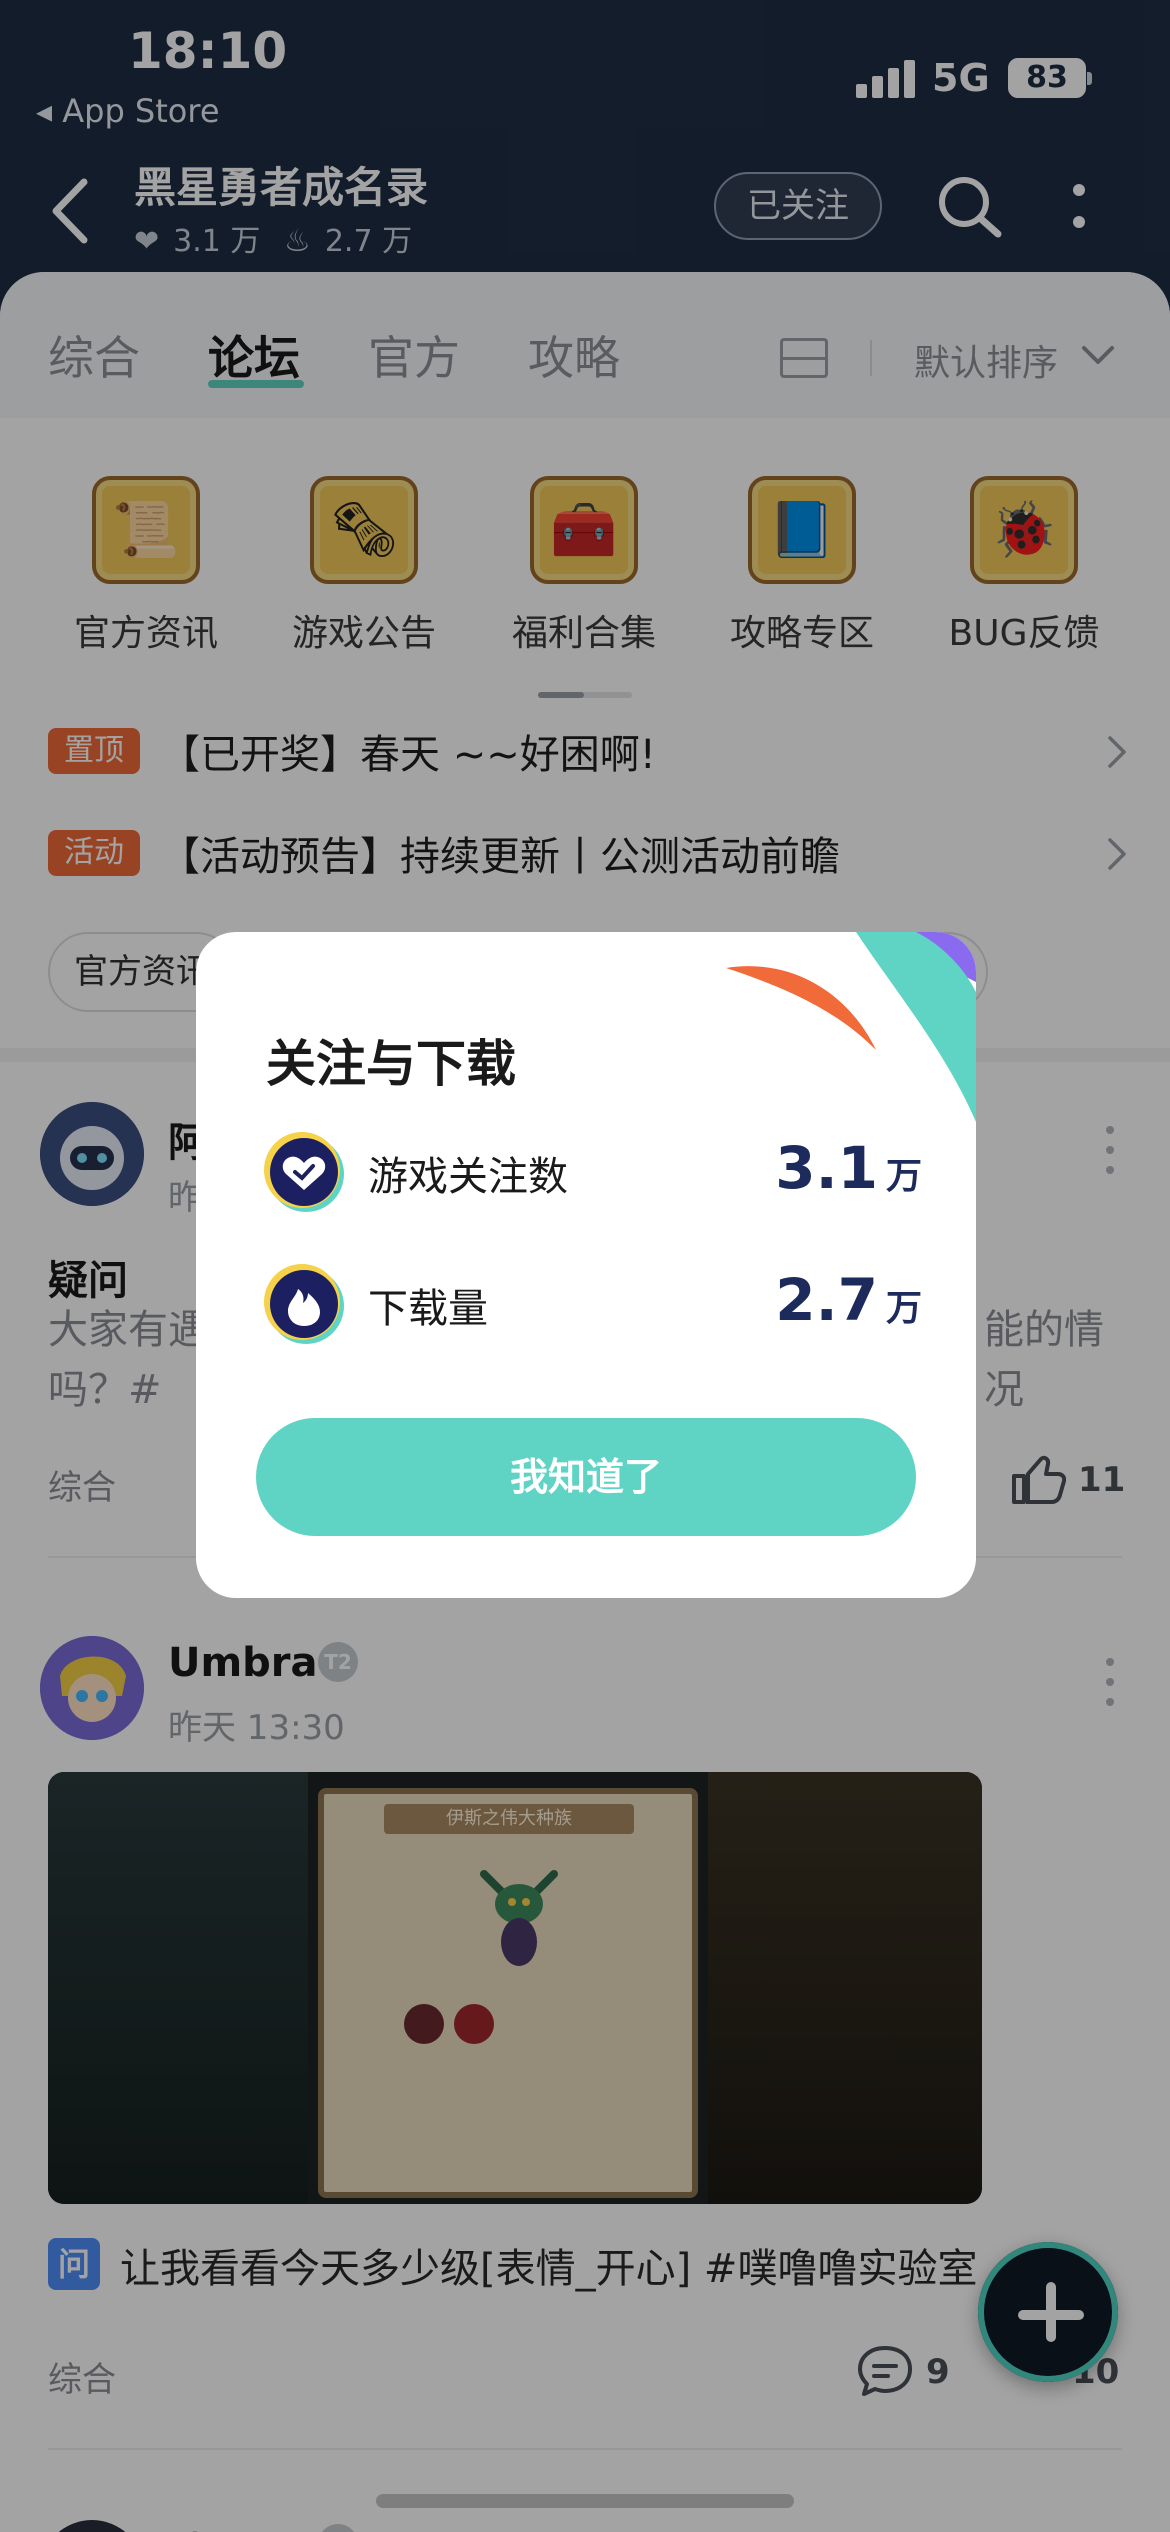 The width and height of the screenshot is (1170, 2532). Describe the element at coordinates (826, 1300) in the screenshot. I see `download-count-number: 2.7` at that location.